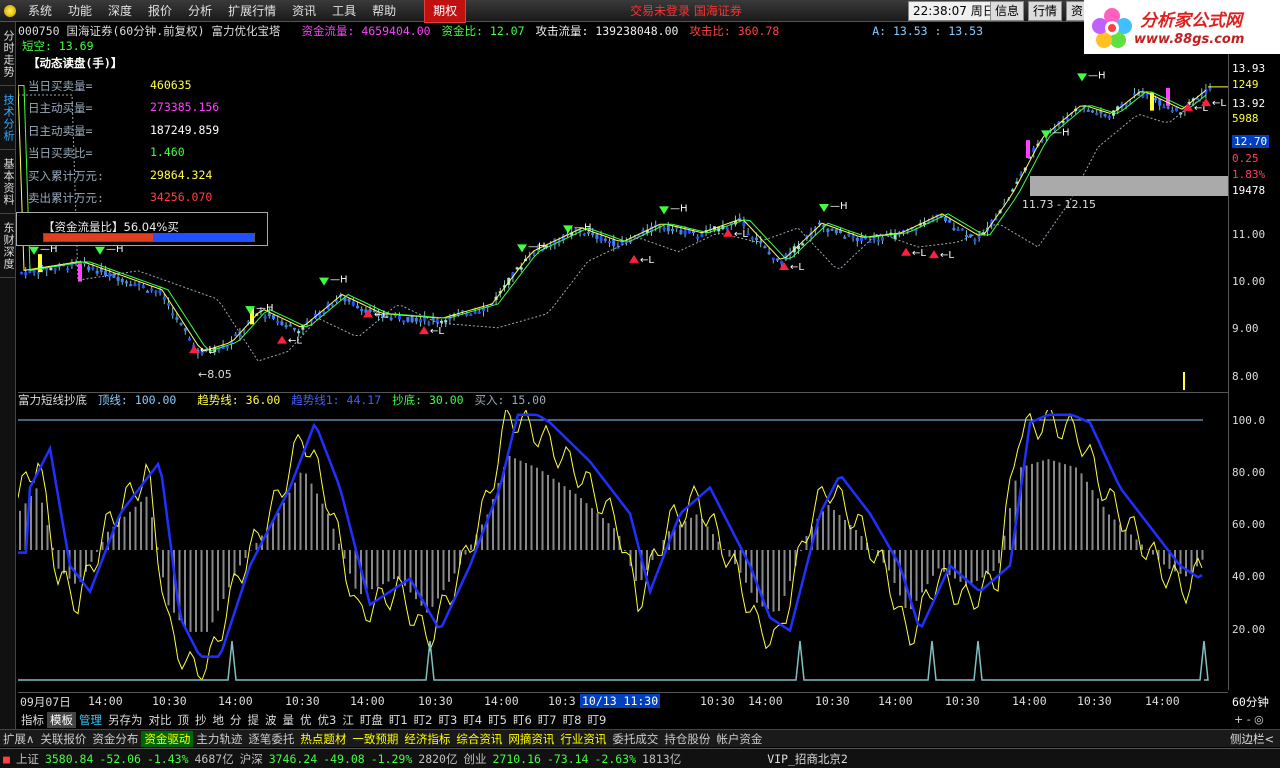 Image resolution: width=1280 pixels, height=768 pixels. I want to click on menu-7: 工具, so click(344, 11).